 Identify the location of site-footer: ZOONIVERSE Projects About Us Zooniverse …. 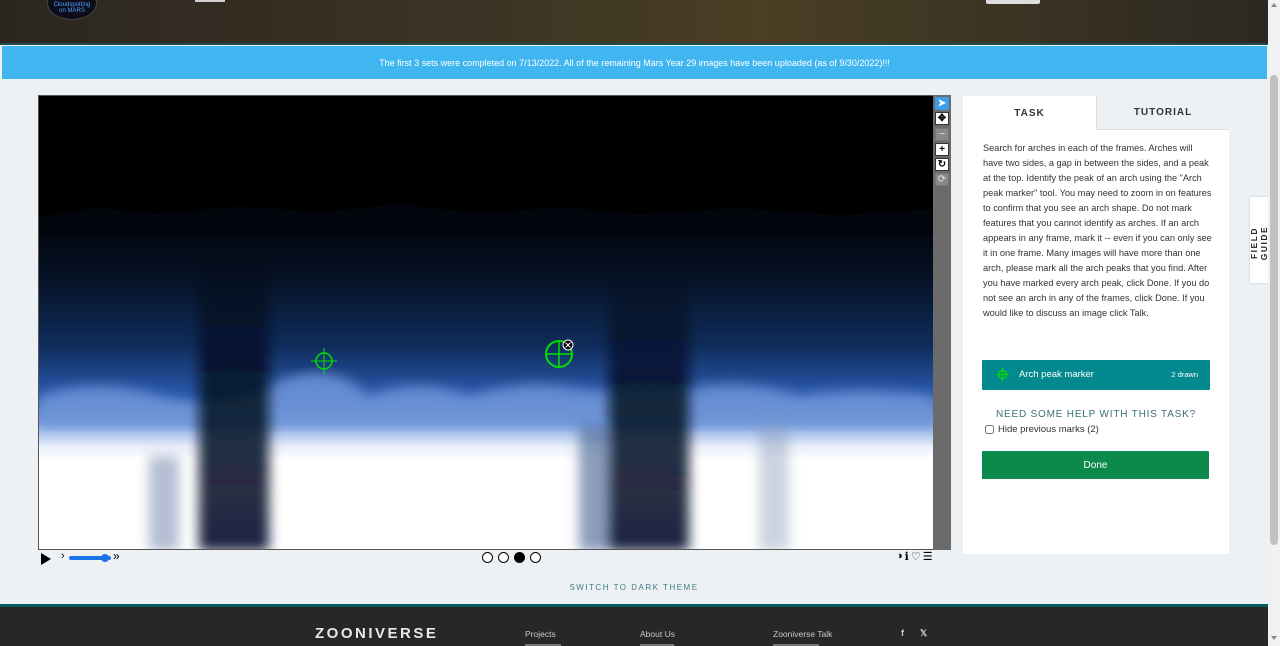
(634, 626).